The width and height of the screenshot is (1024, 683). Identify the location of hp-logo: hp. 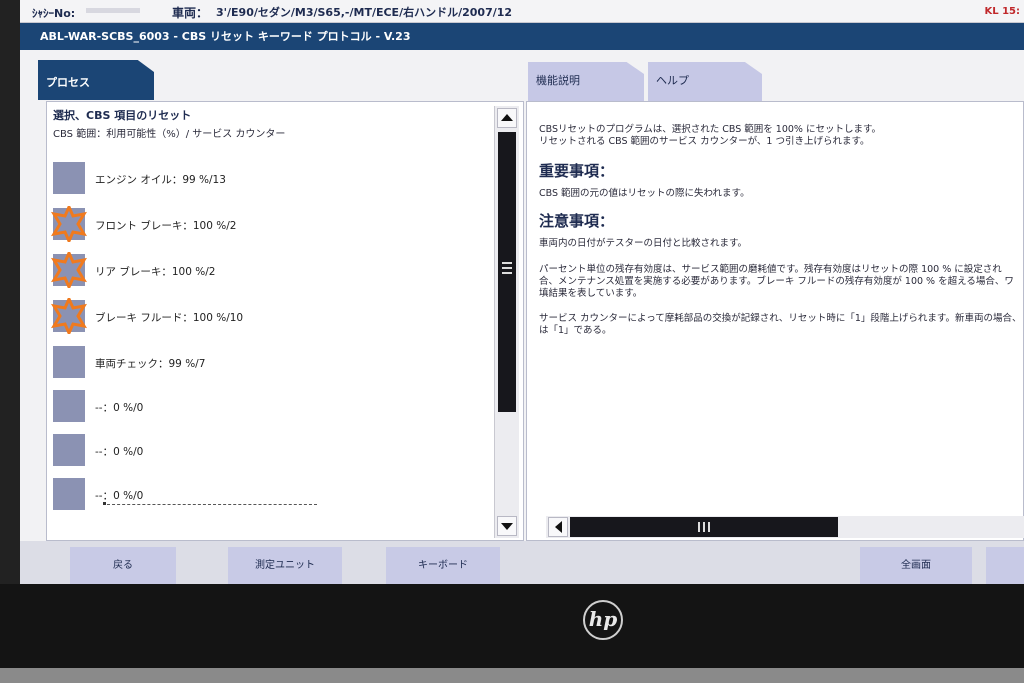
(603, 620).